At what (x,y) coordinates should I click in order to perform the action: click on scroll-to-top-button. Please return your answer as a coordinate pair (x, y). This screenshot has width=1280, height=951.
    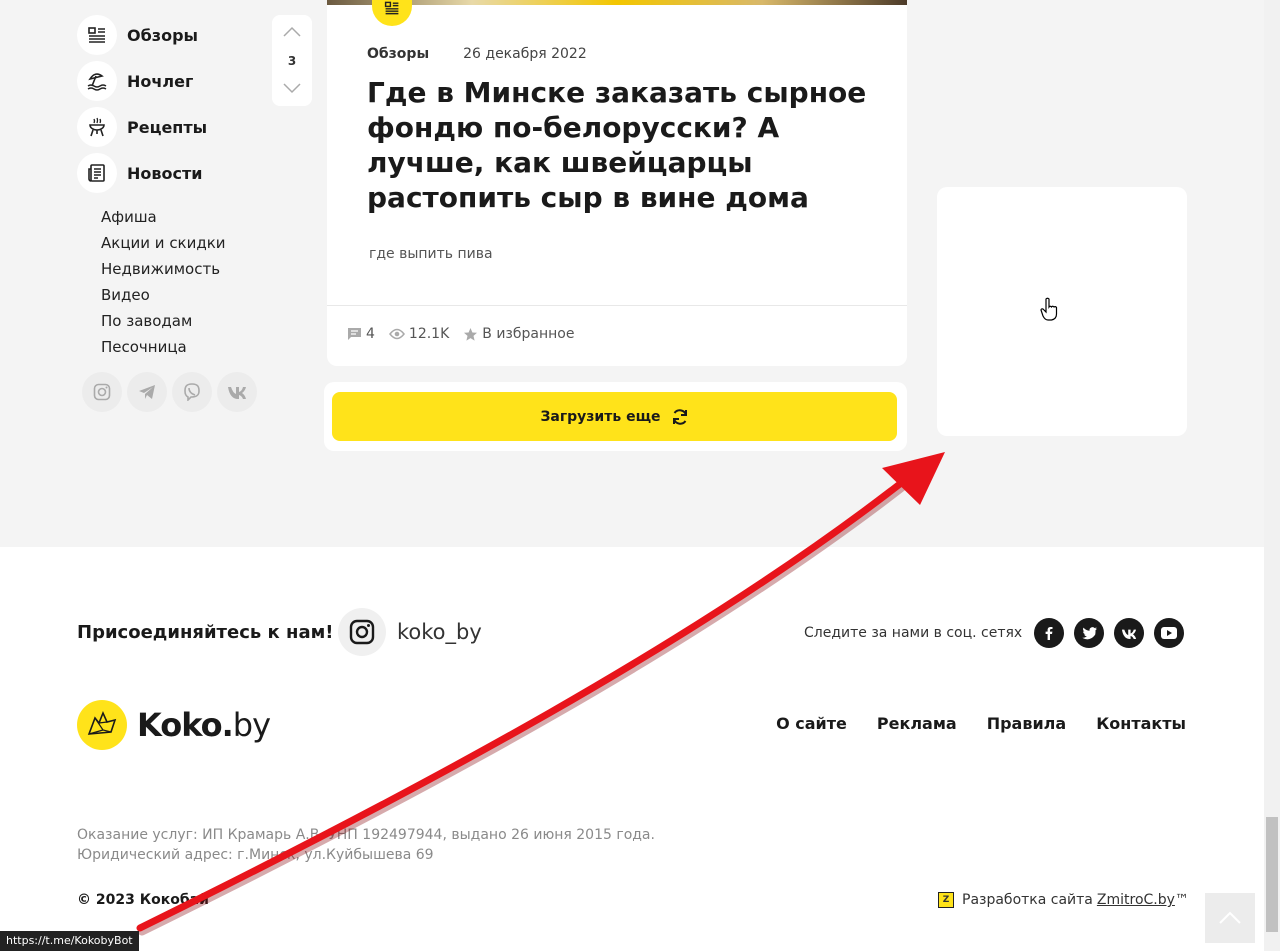
    Looking at the image, I should click on (1230, 918).